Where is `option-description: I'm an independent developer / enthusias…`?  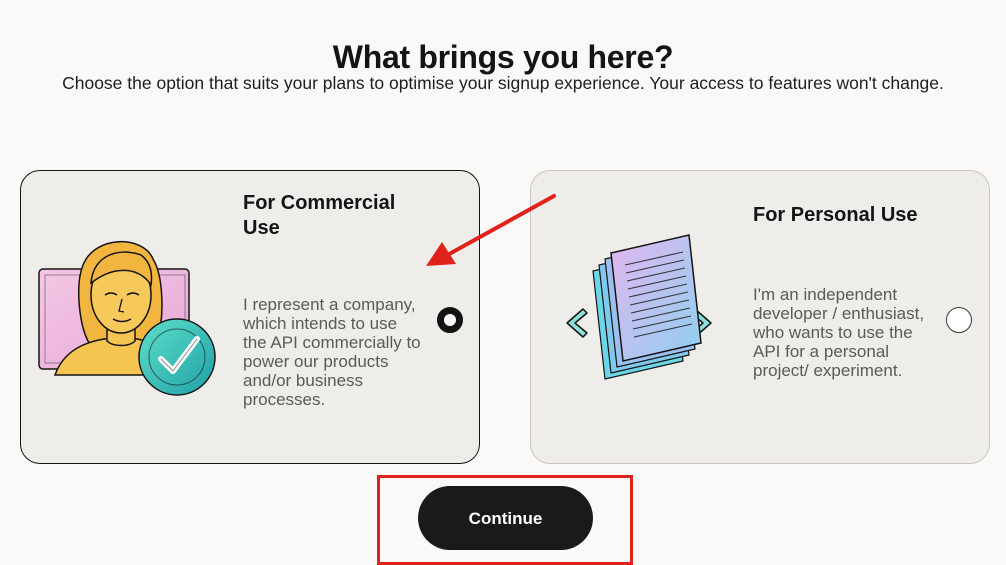
option-description: I'm an independent developer / enthusias… is located at coordinates (839, 332).